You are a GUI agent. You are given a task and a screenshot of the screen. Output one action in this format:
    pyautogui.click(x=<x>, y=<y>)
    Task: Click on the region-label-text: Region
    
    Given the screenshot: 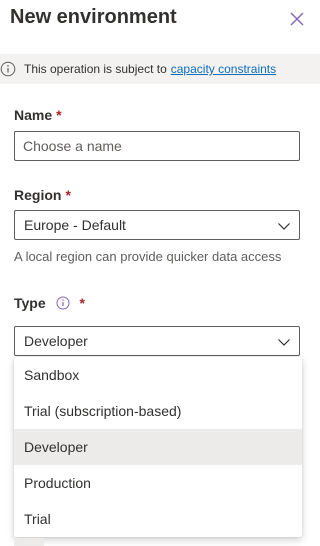 What is the action you would take?
    pyautogui.click(x=38, y=195)
    